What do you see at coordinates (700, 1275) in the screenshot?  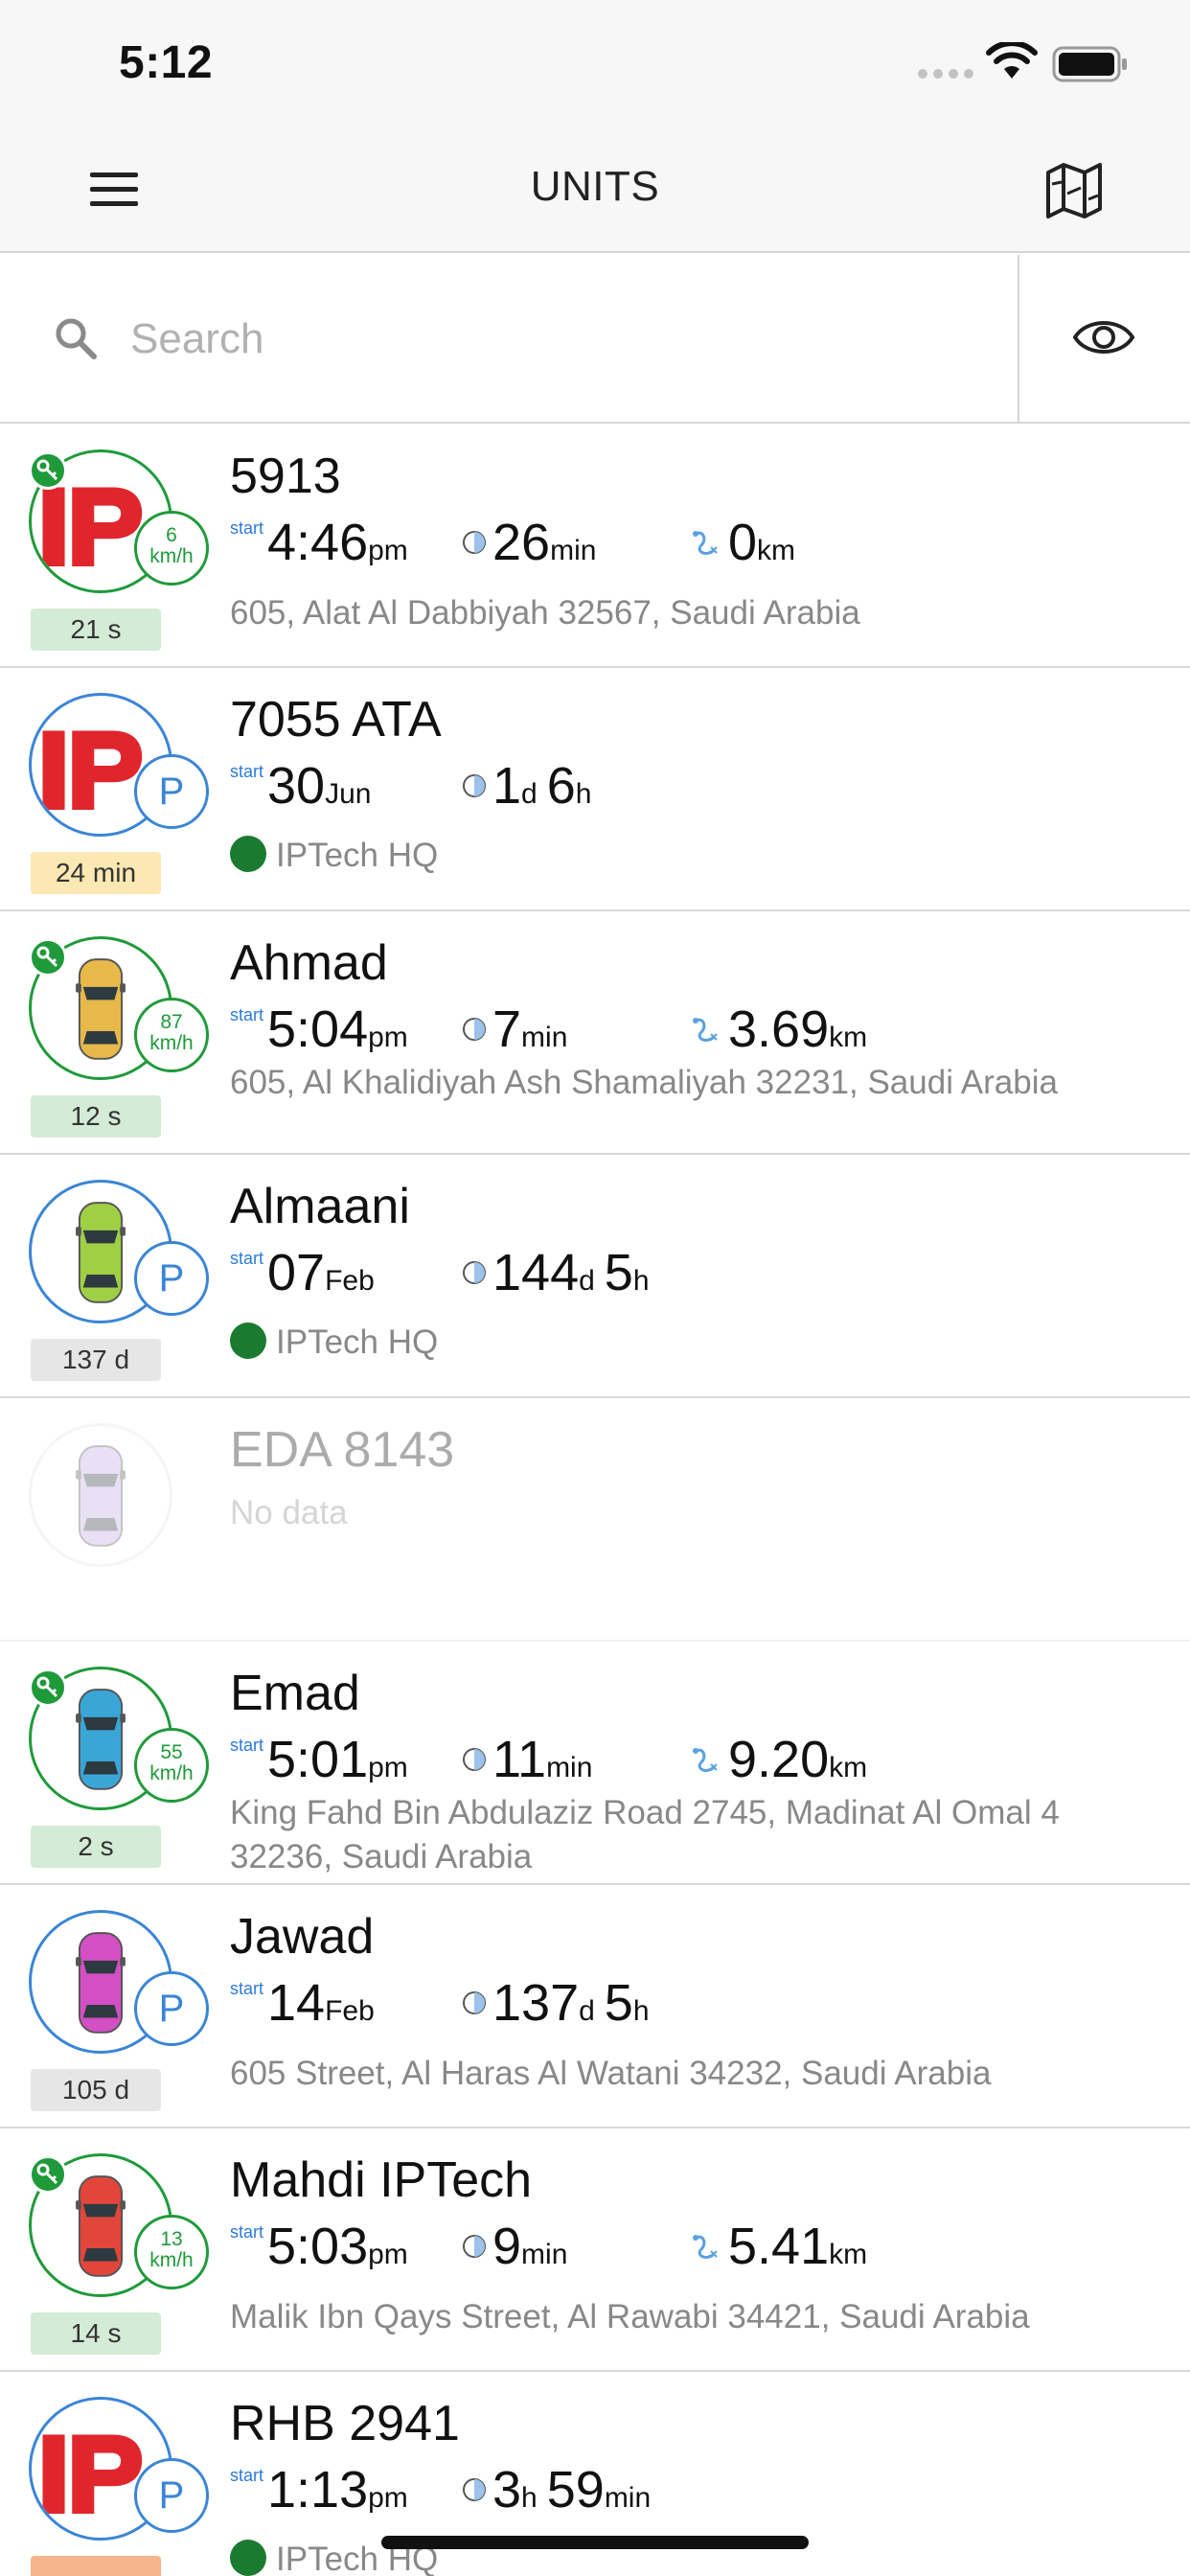 I see `trip-stats: start07Feb 144d 5h` at bounding box center [700, 1275].